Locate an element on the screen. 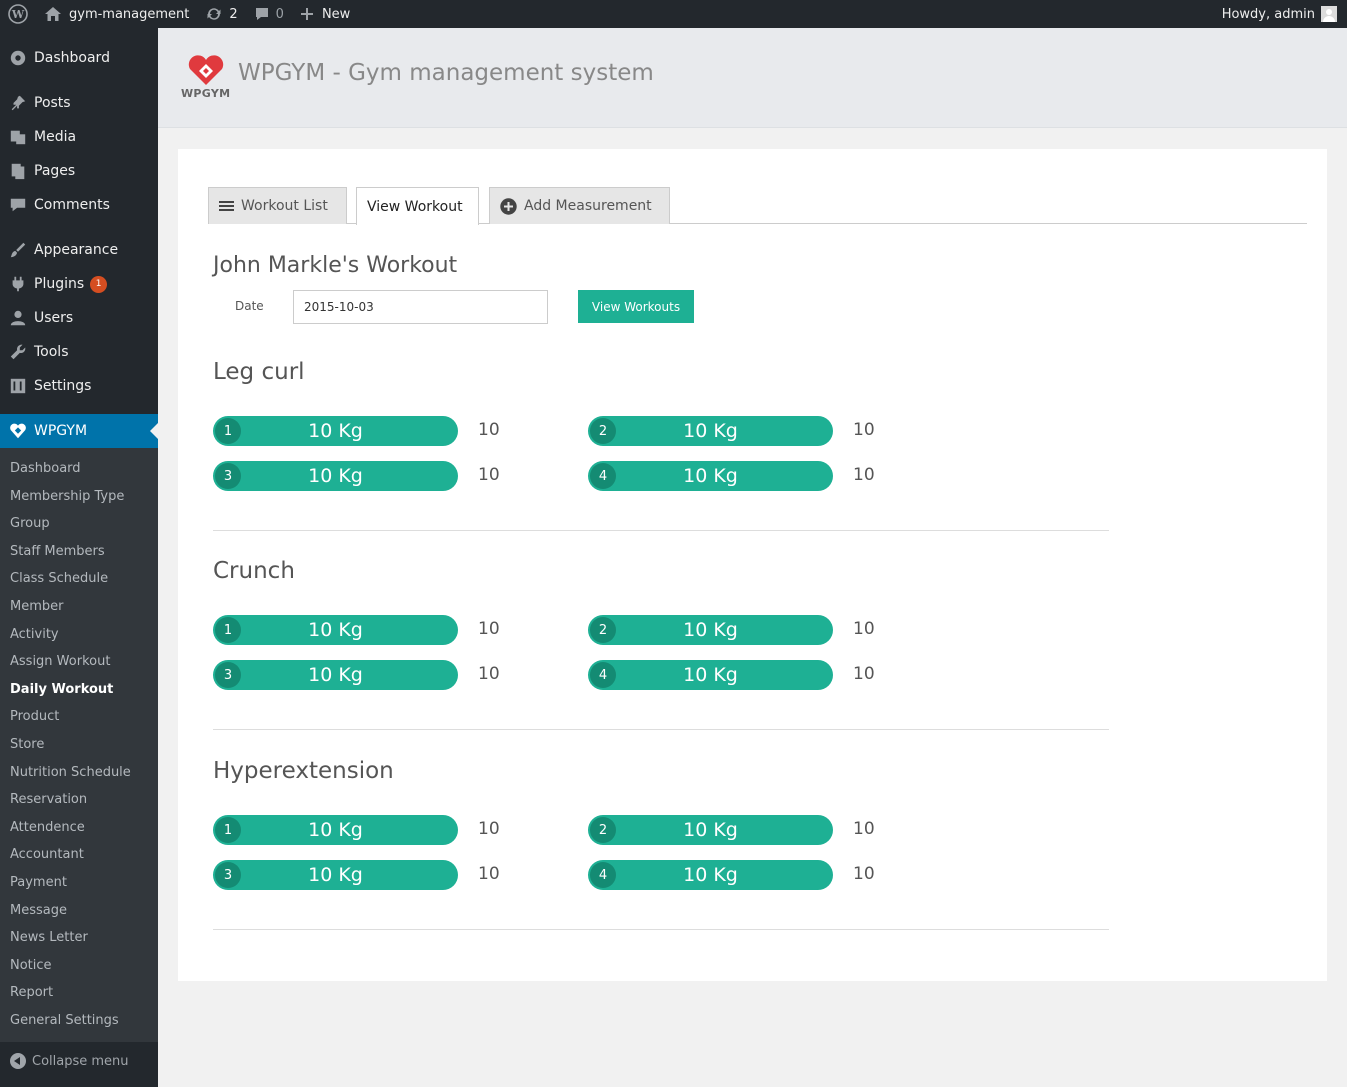  tab-label: Workout List is located at coordinates (284, 206).